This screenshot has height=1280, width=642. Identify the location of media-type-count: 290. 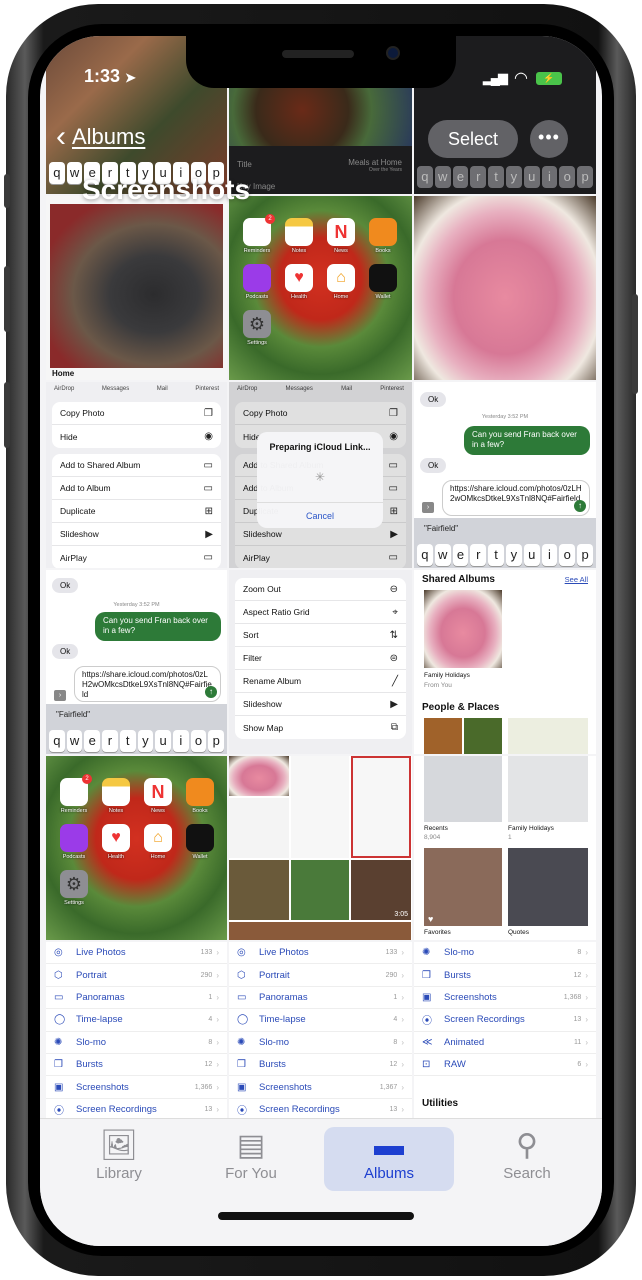
(391, 975).